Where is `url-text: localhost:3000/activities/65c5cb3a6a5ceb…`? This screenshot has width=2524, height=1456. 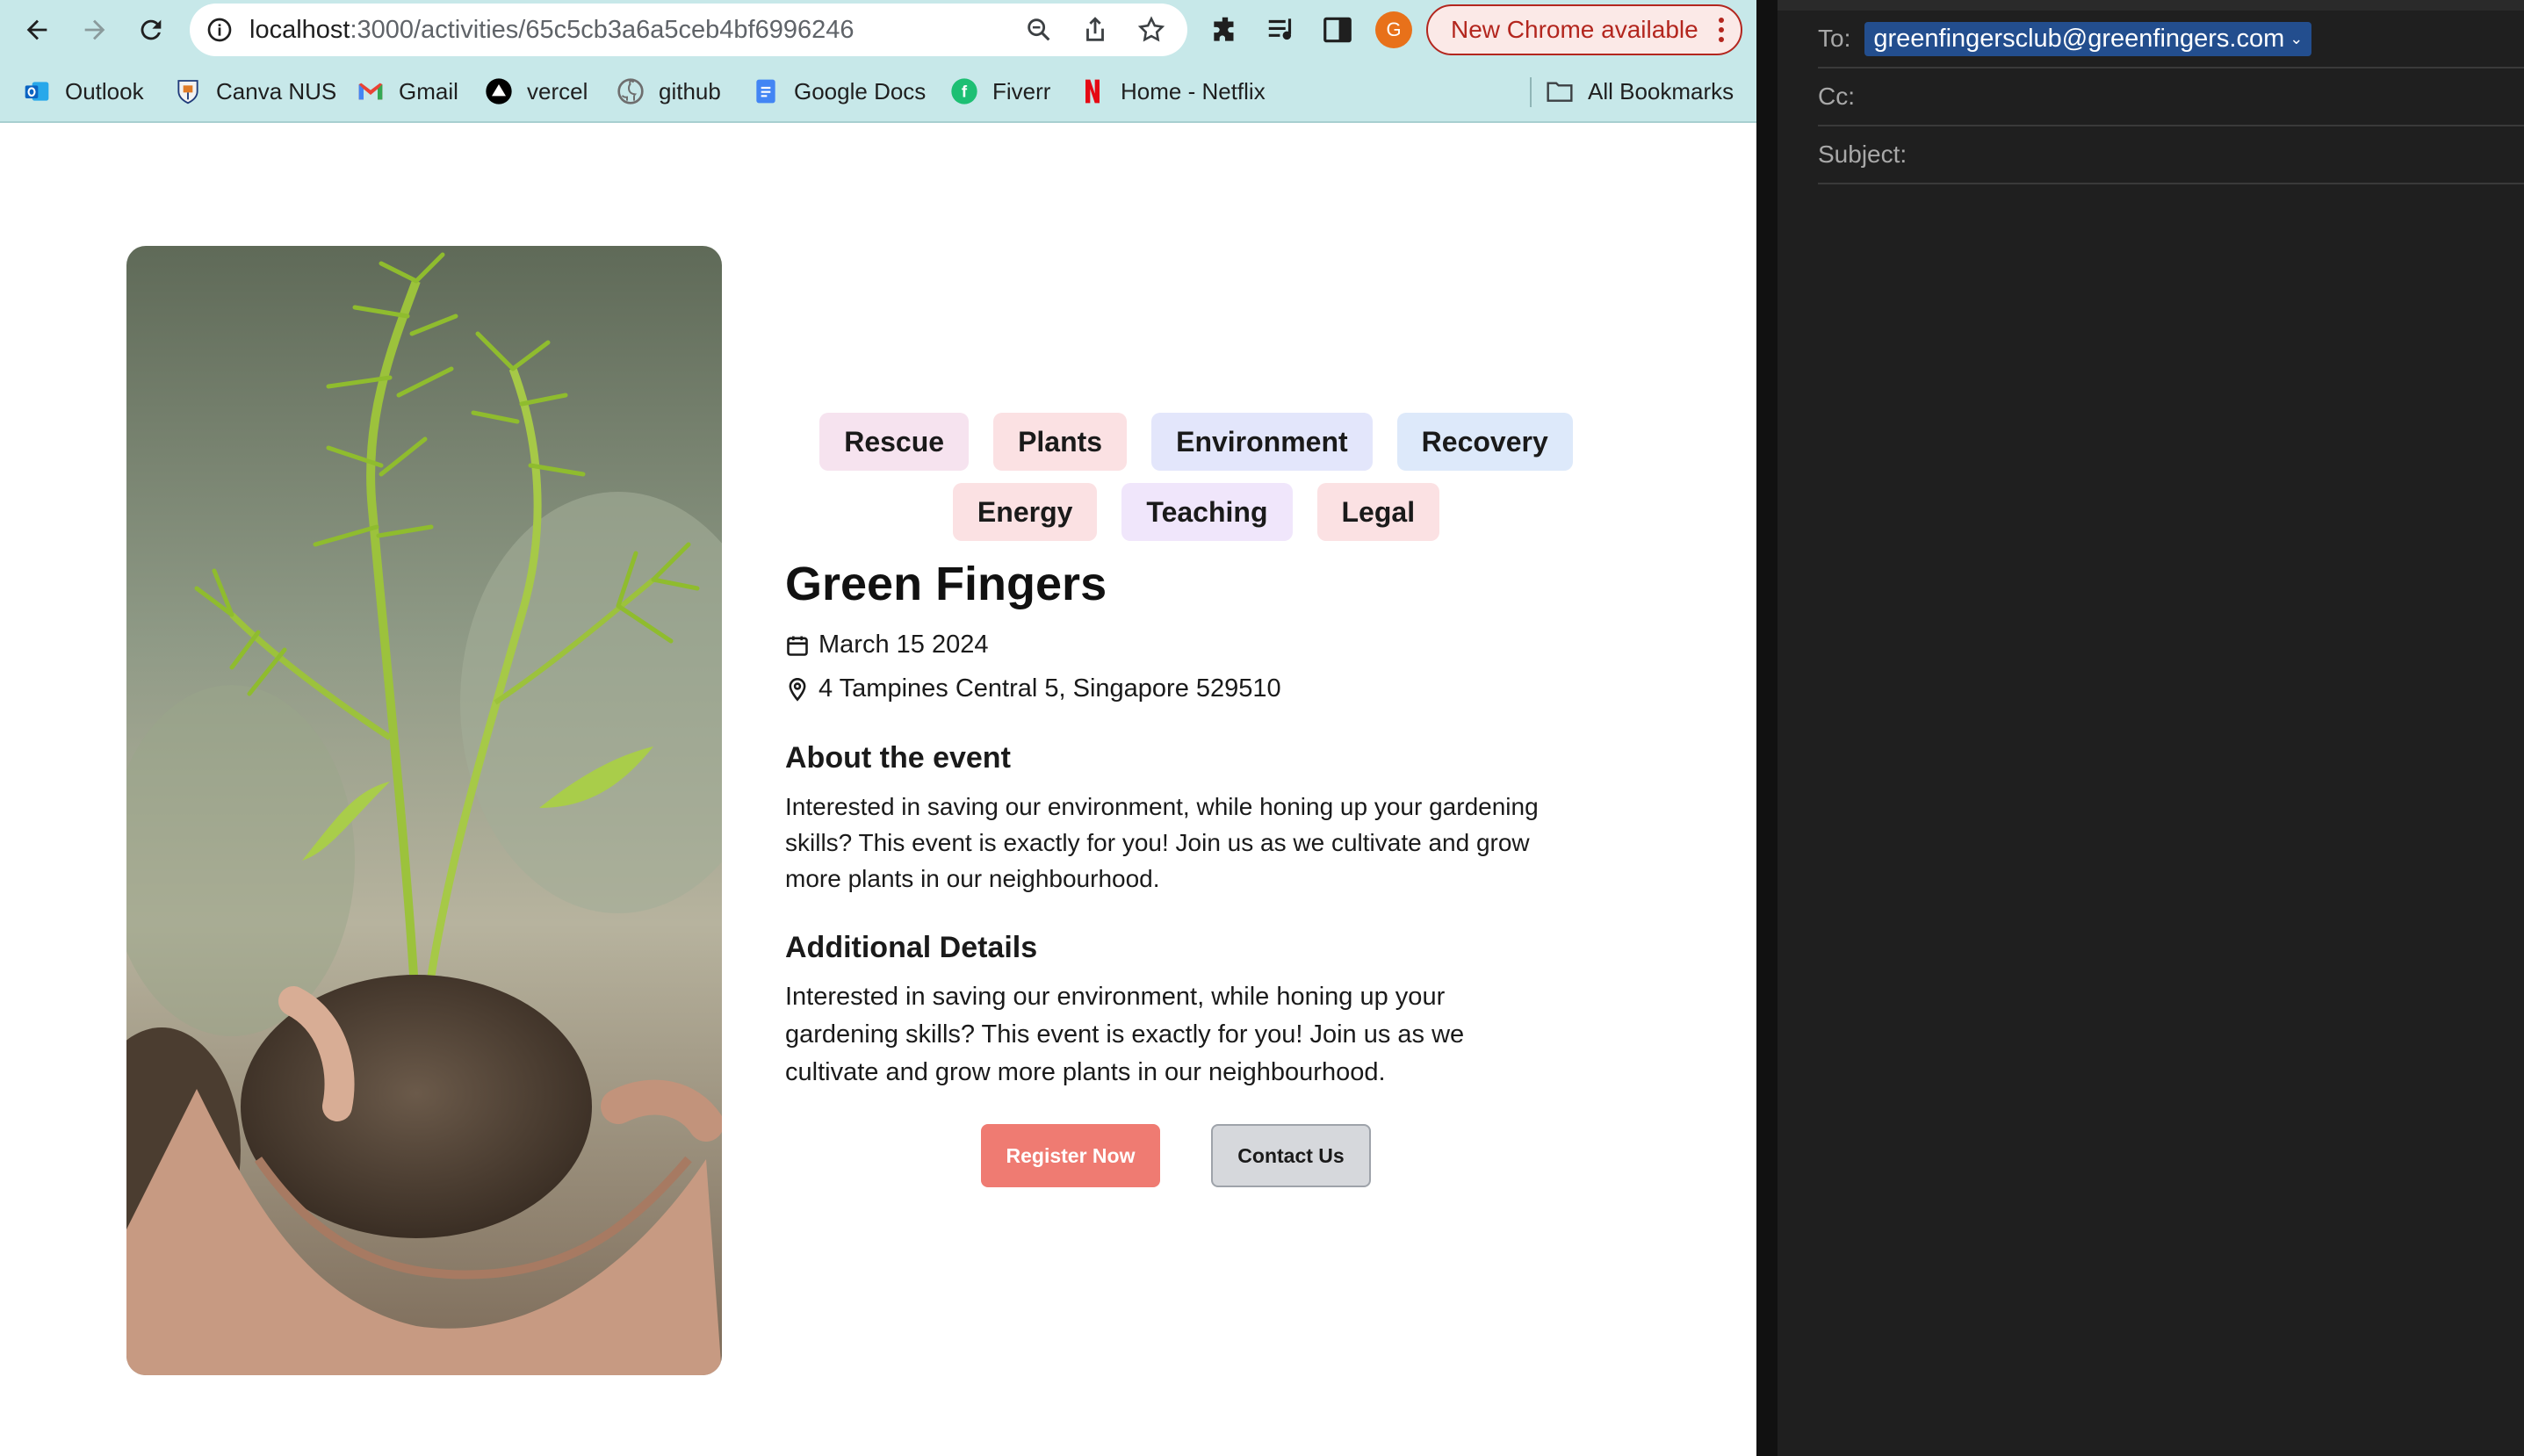 url-text: localhost:3000/activities/65c5cb3a6a5ceb… is located at coordinates (551, 30).